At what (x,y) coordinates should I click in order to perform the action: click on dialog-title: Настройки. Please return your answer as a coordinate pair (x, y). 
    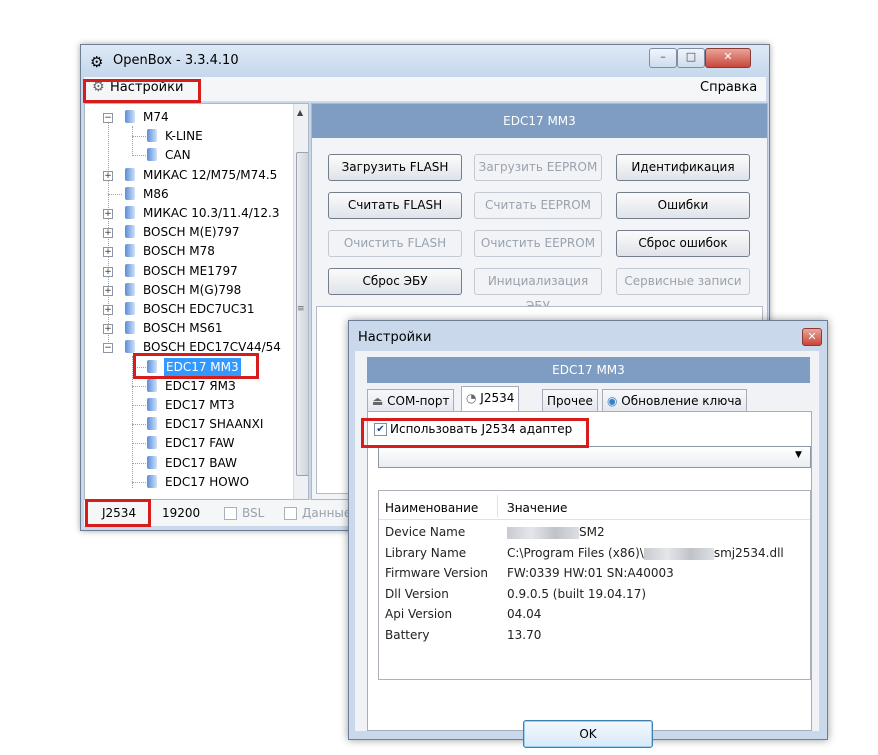
    Looking at the image, I should click on (395, 337).